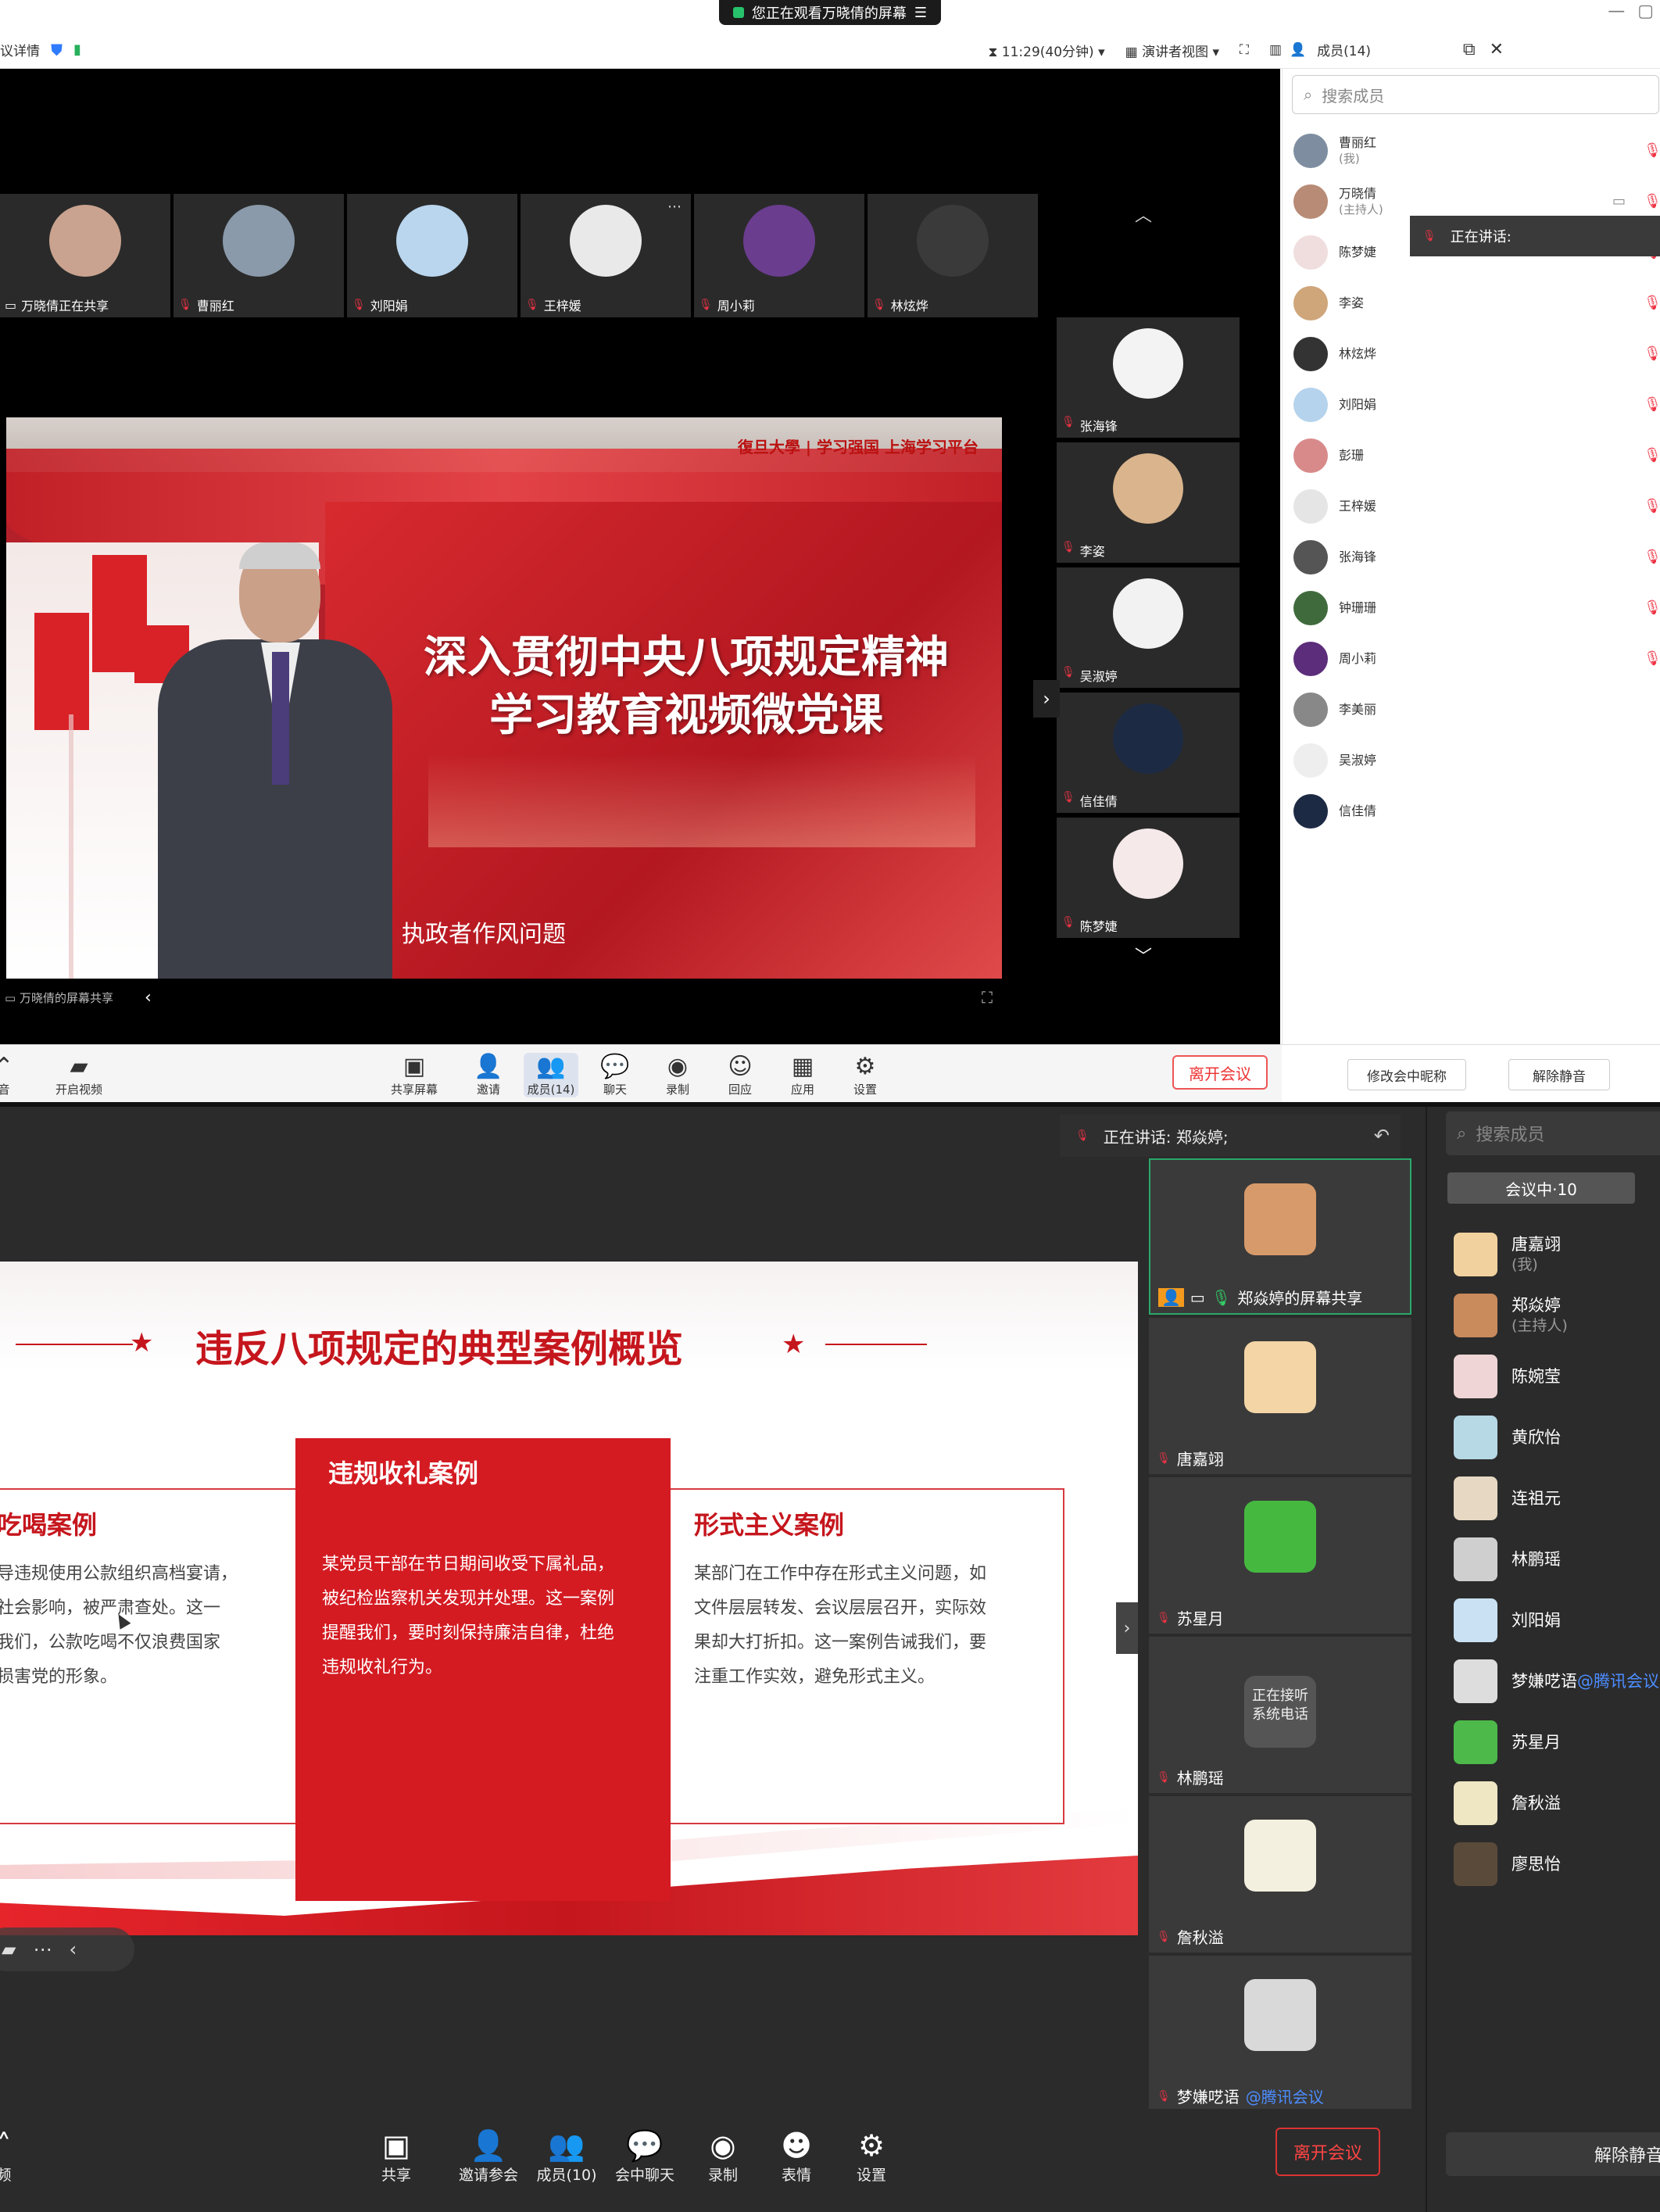 This screenshot has height=2212, width=1660. I want to click on video-tile: 🎙 詹秋溢, so click(1280, 1874).